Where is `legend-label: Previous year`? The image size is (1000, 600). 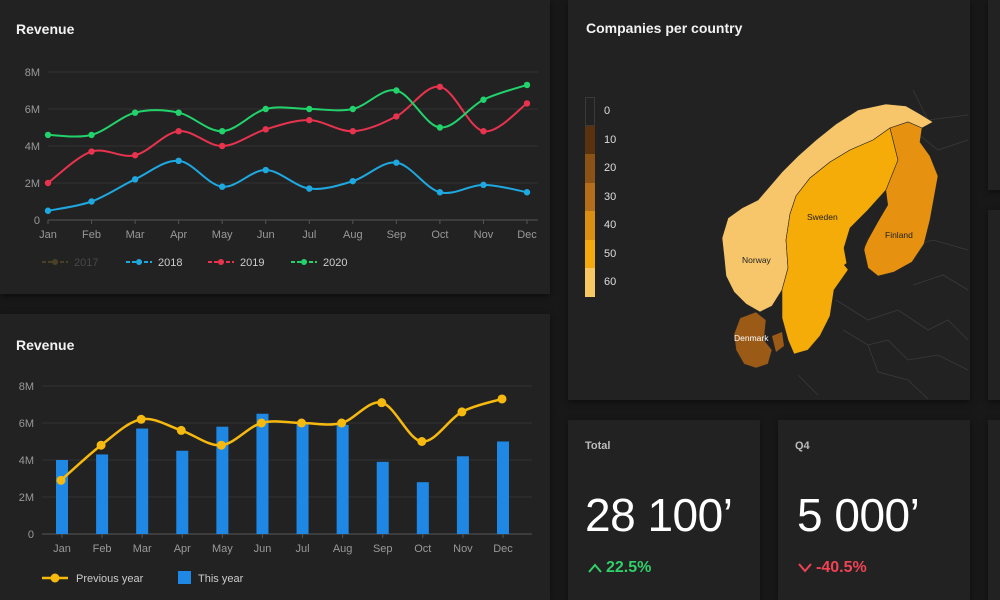
legend-label: Previous year is located at coordinates (110, 579).